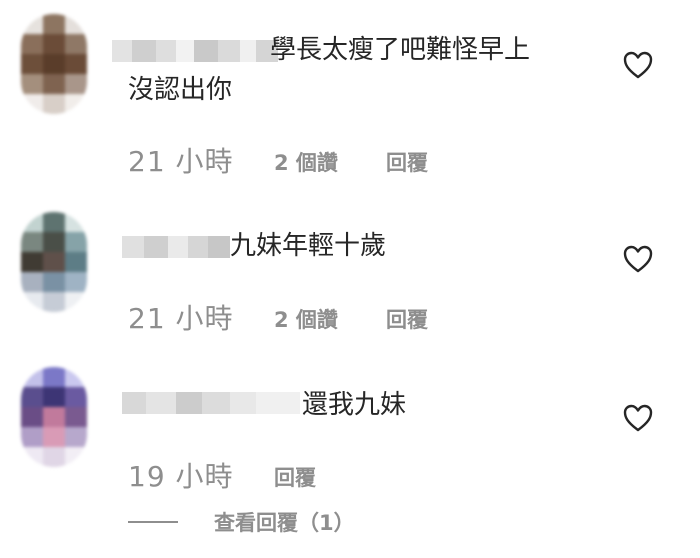  What do you see at coordinates (284, 522) in the screenshot?
I see `view-replies-button: 查看回覆（1）` at bounding box center [284, 522].